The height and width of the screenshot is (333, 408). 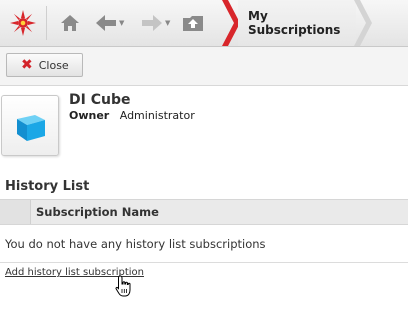 I want to click on close-button: ✖ Close, so click(x=44, y=65).